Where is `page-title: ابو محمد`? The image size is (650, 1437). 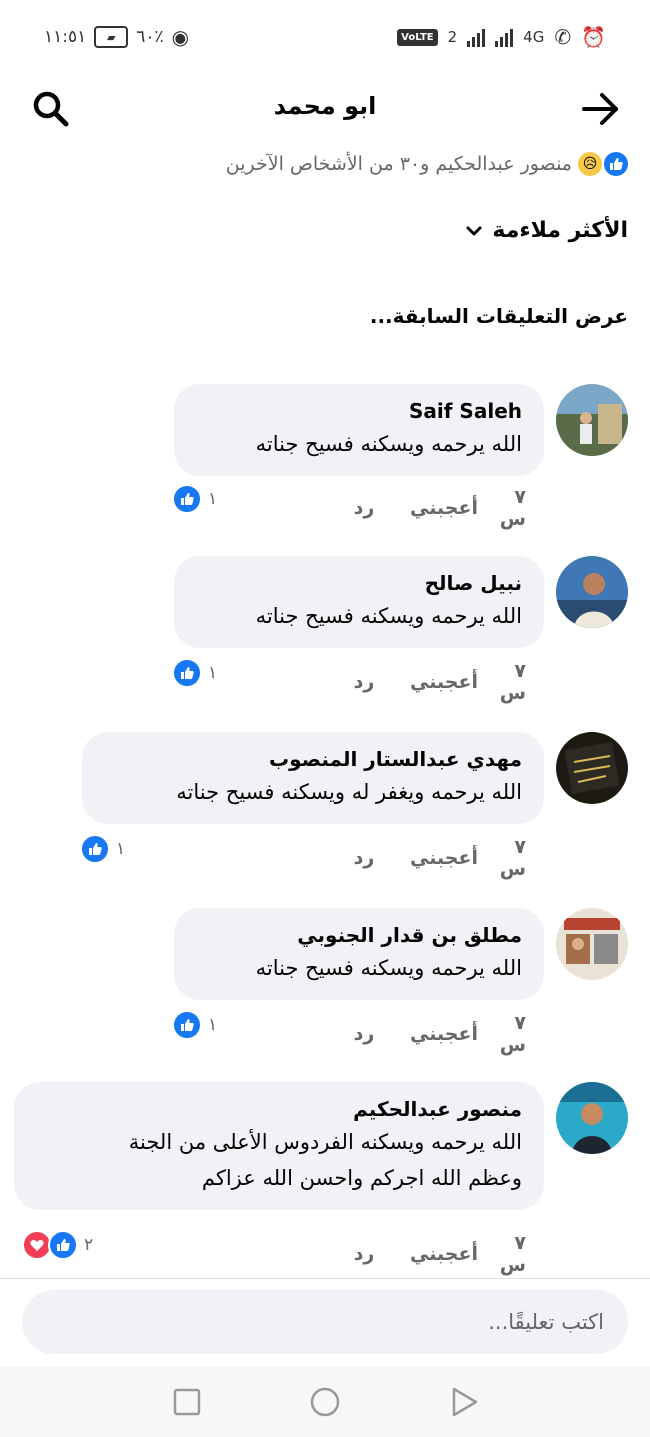
page-title: ابو محمد is located at coordinates (325, 106).